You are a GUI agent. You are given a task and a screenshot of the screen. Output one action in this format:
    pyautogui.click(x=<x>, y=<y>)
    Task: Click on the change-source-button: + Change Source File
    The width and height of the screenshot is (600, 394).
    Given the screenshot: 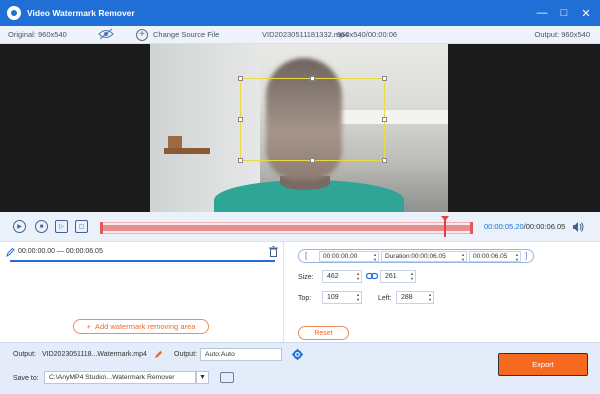 What is the action you would take?
    pyautogui.click(x=178, y=34)
    